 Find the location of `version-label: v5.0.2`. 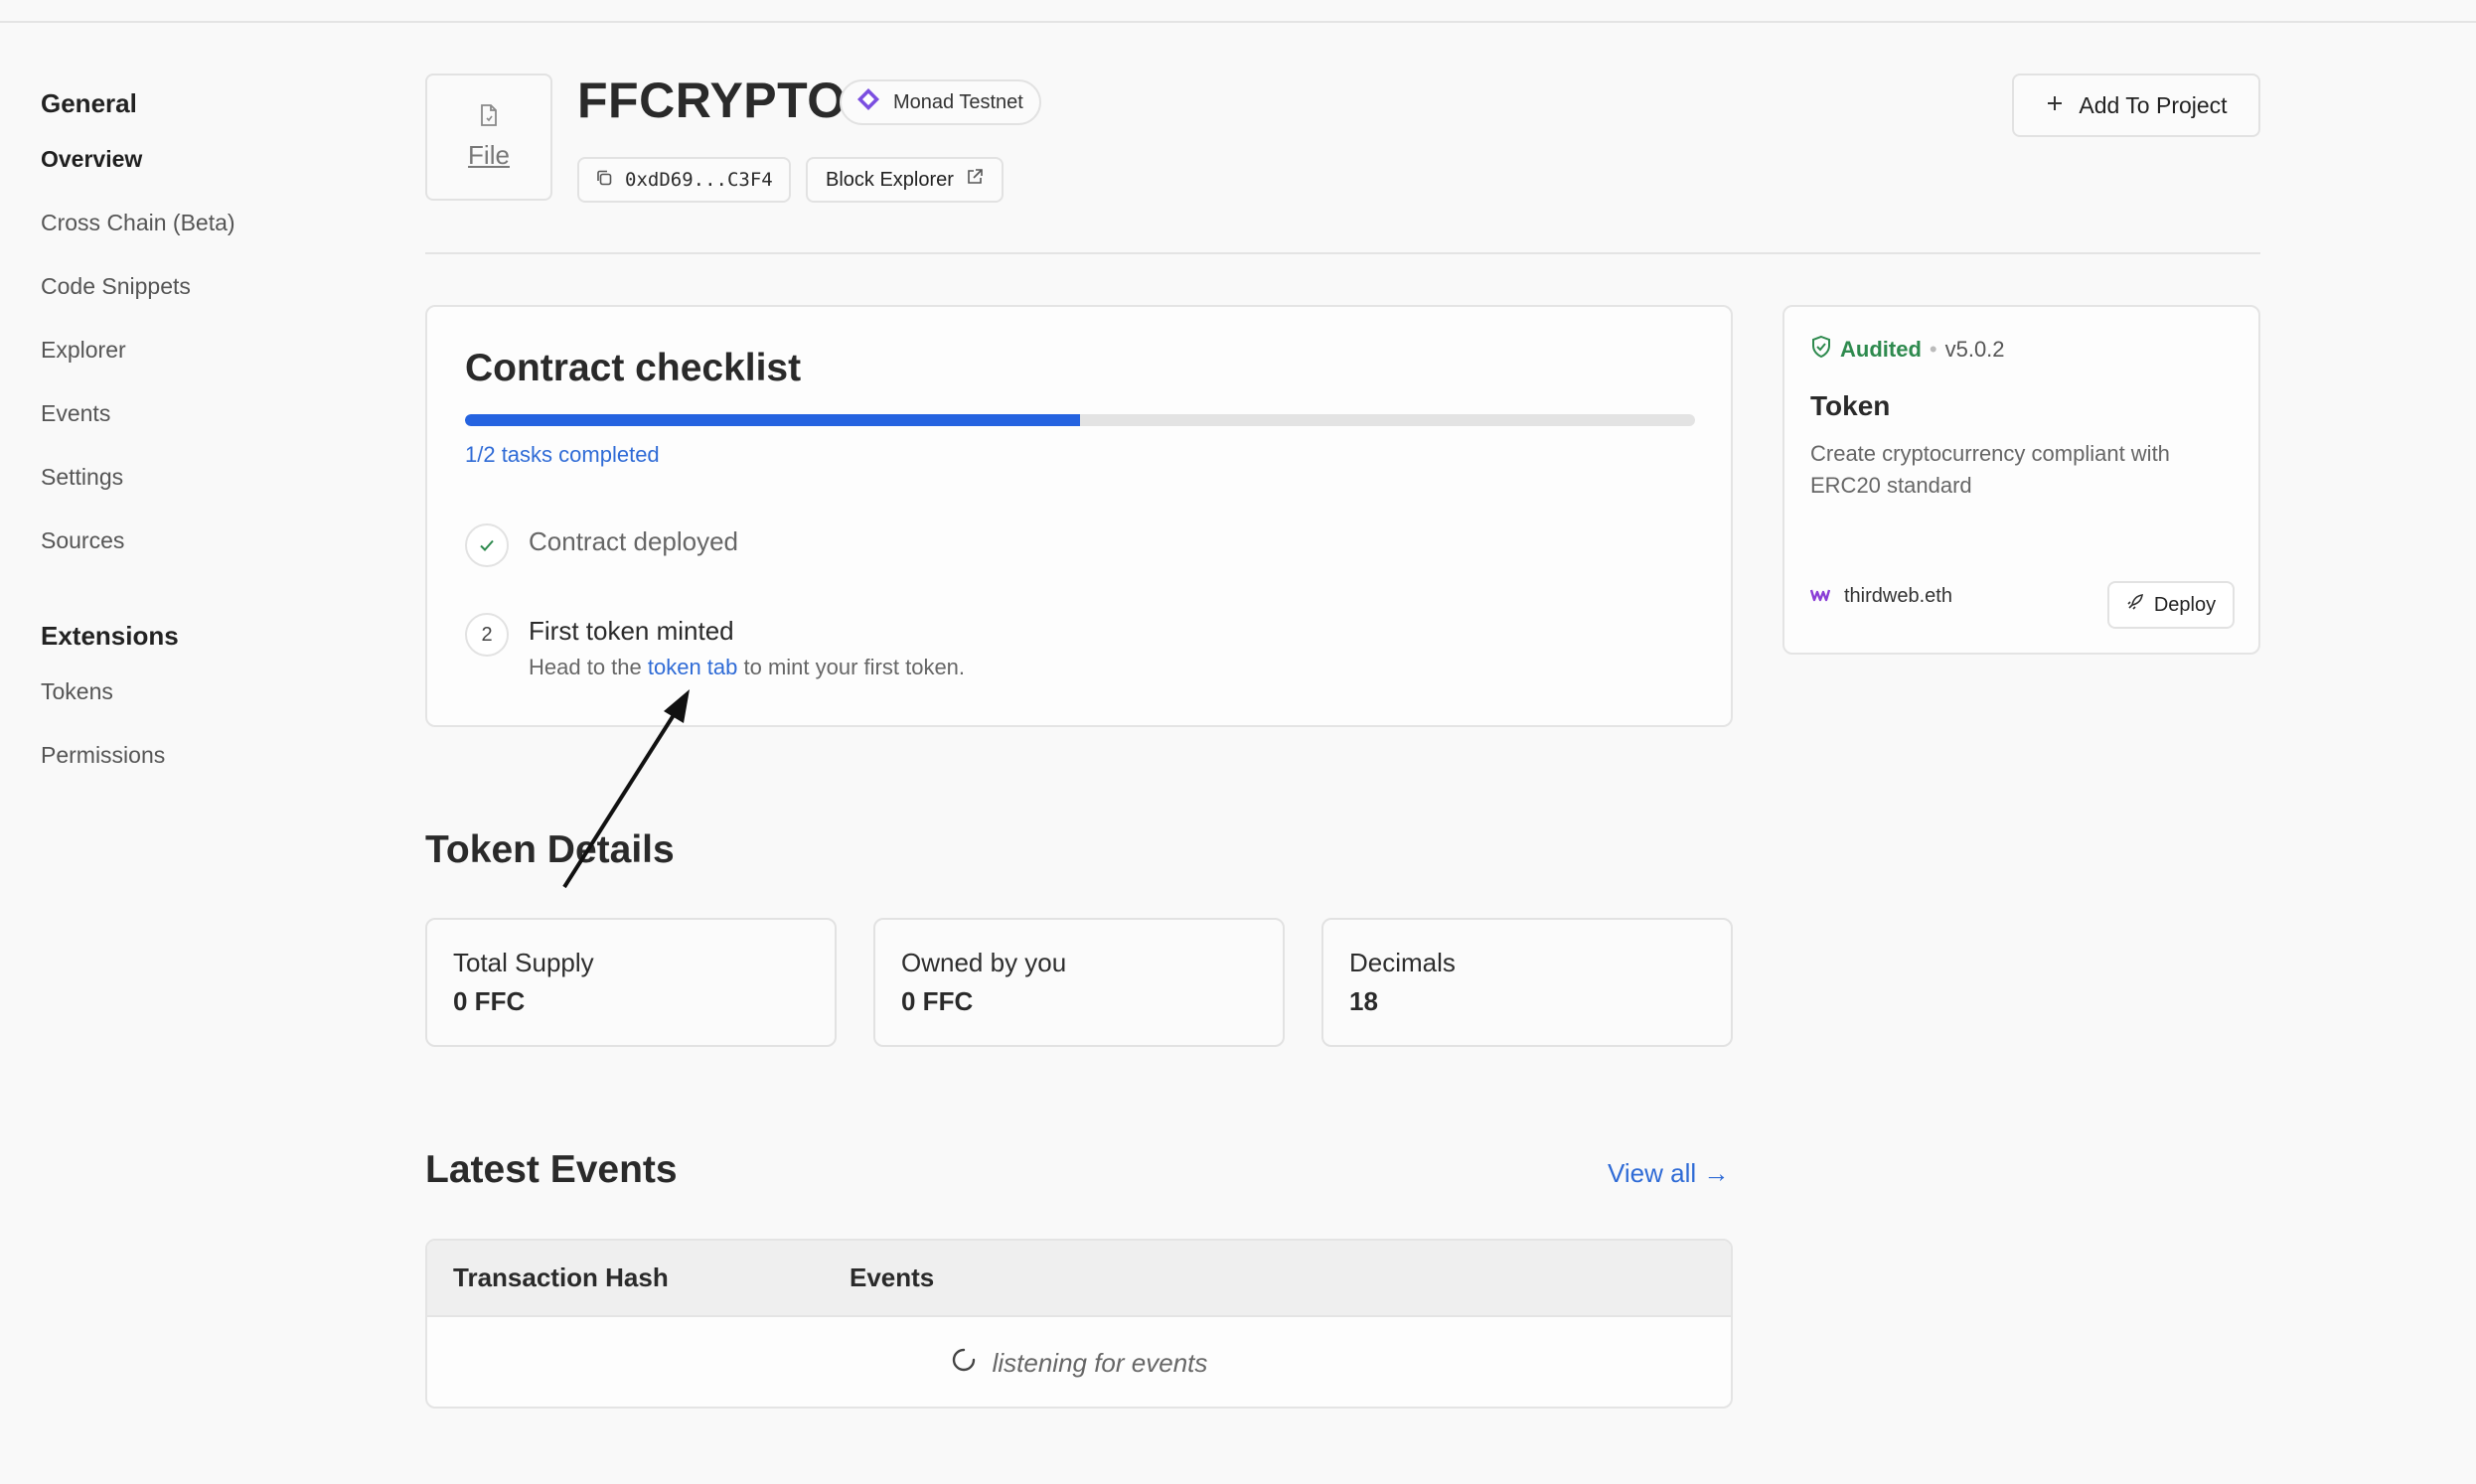

version-label: v5.0.2 is located at coordinates (1975, 349).